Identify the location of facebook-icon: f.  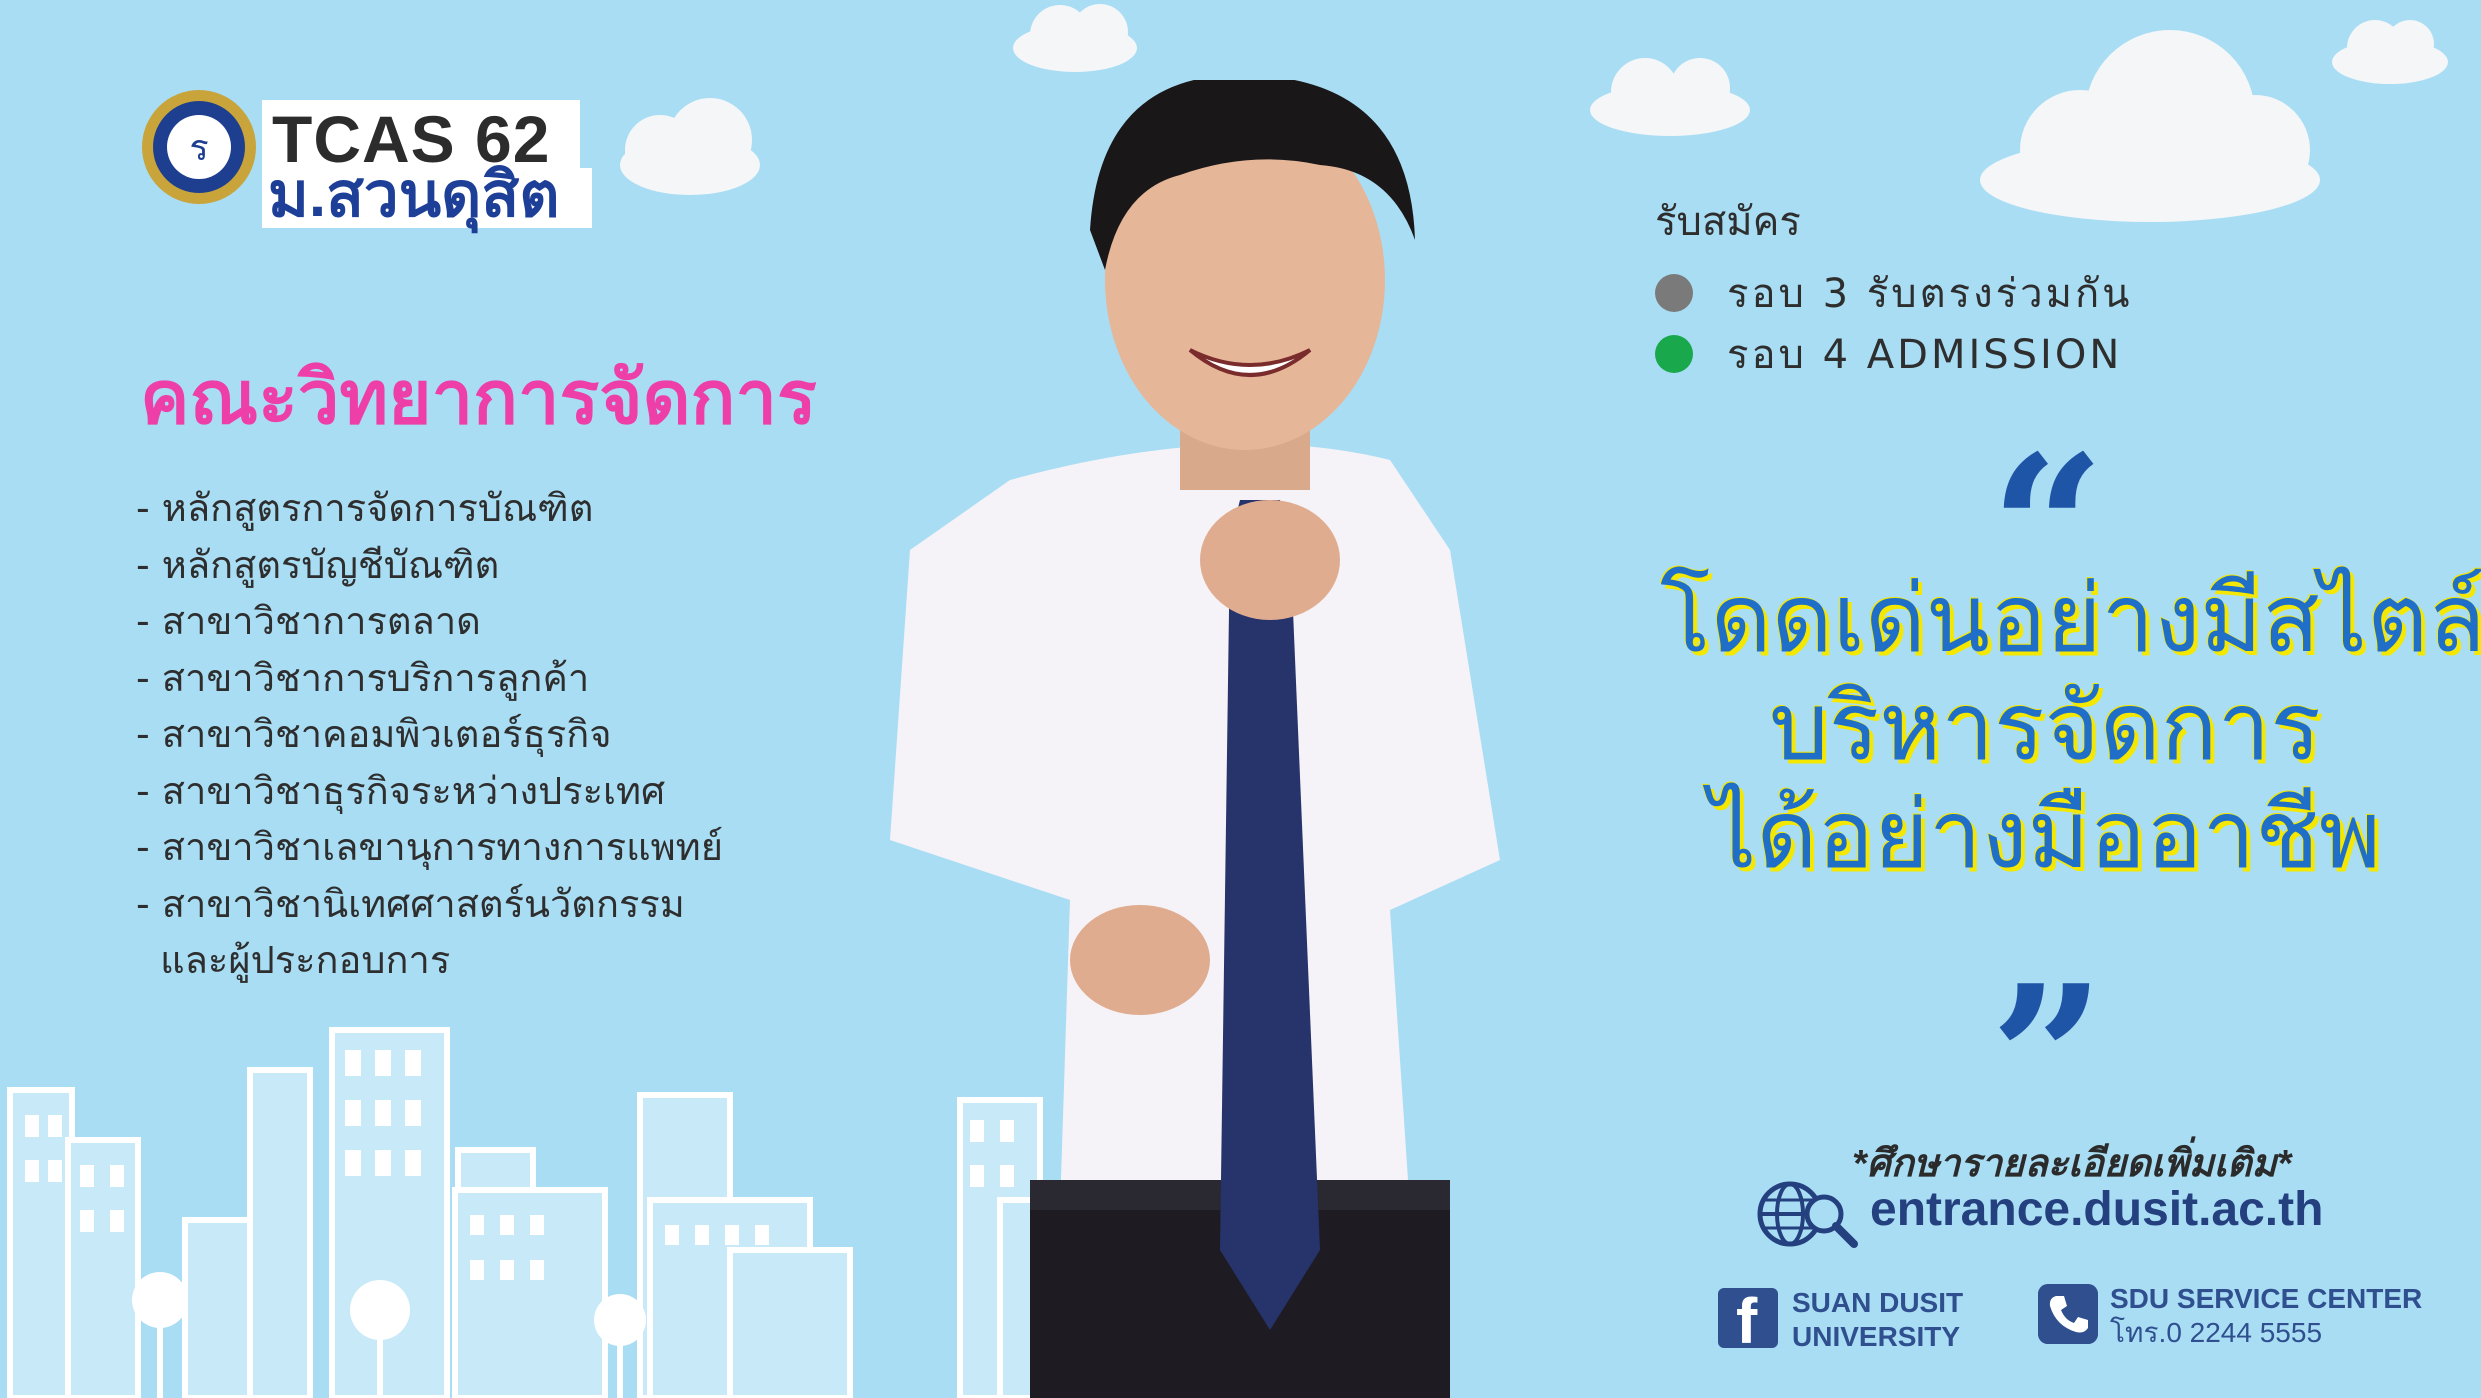
(1748, 1321).